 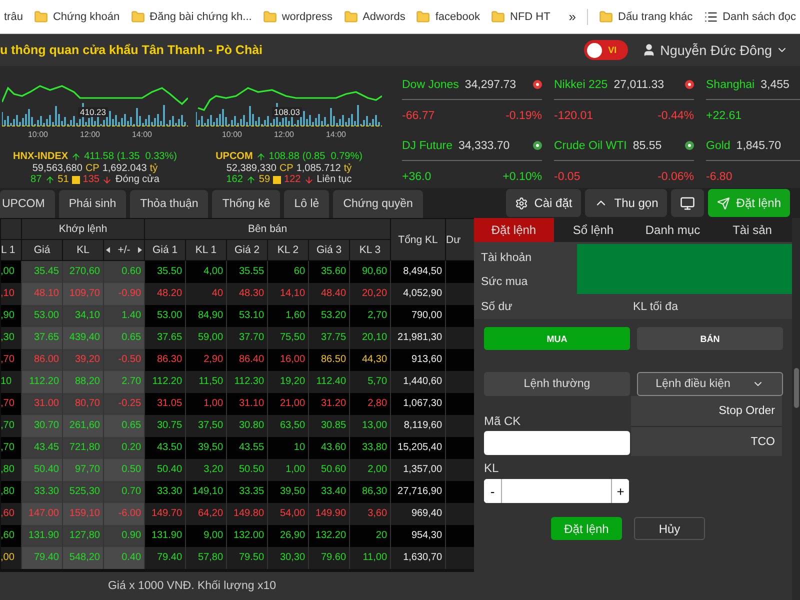 I want to click on table-cell: 34,10, so click(x=83, y=315).